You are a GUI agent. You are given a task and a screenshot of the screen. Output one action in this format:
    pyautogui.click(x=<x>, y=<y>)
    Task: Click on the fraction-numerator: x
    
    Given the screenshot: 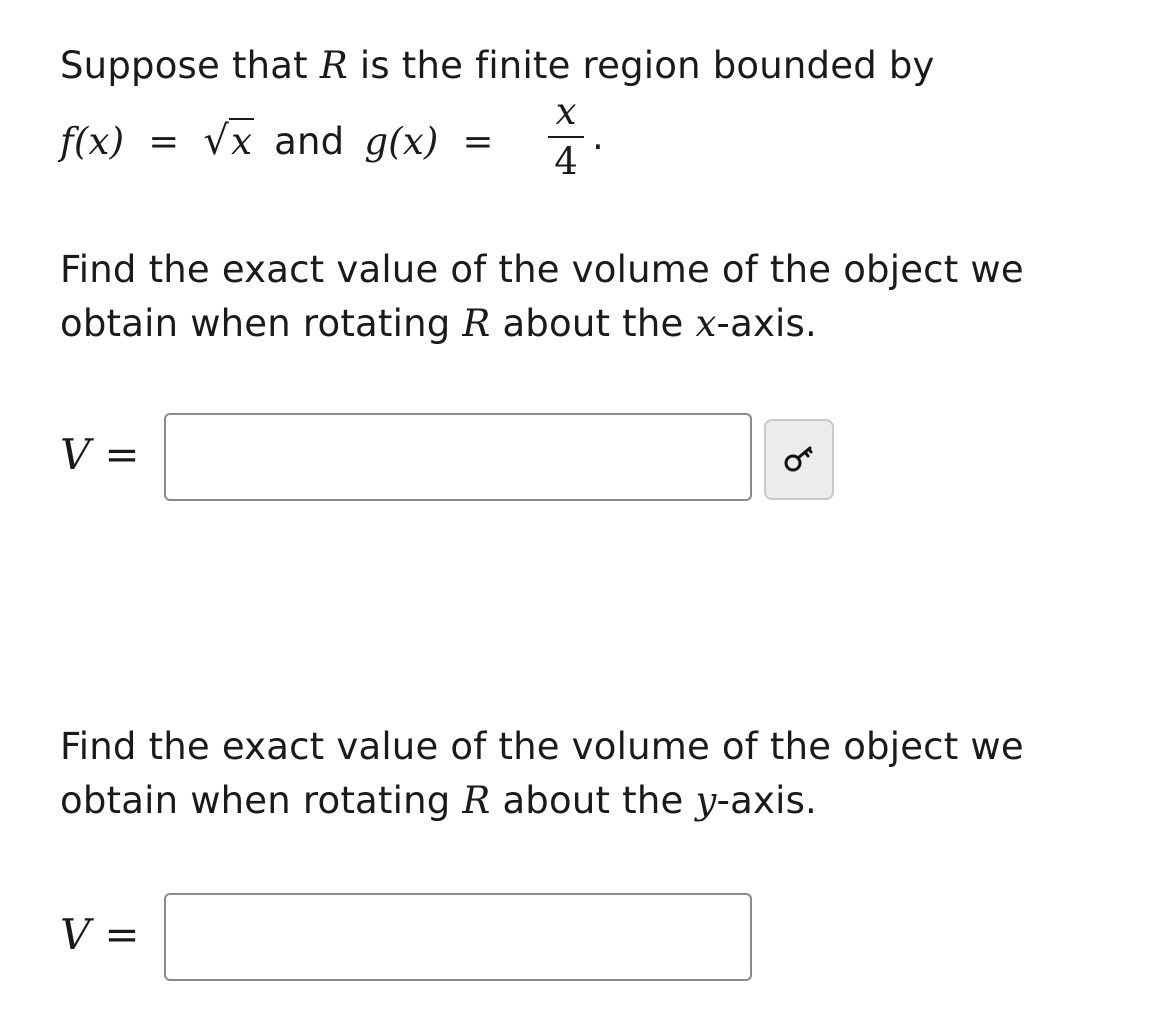 What is the action you would take?
    pyautogui.click(x=566, y=111)
    